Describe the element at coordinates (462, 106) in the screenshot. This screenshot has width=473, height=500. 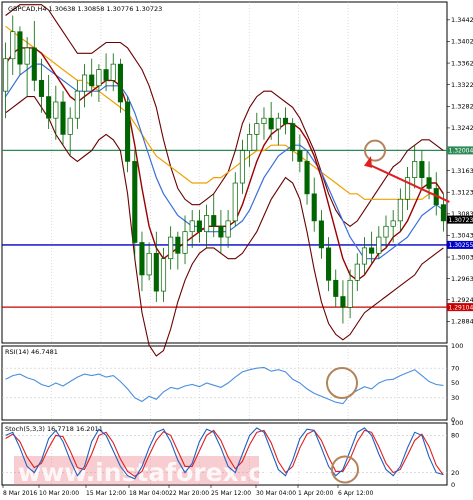
I see `y-tick-label: 1.32820` at that location.